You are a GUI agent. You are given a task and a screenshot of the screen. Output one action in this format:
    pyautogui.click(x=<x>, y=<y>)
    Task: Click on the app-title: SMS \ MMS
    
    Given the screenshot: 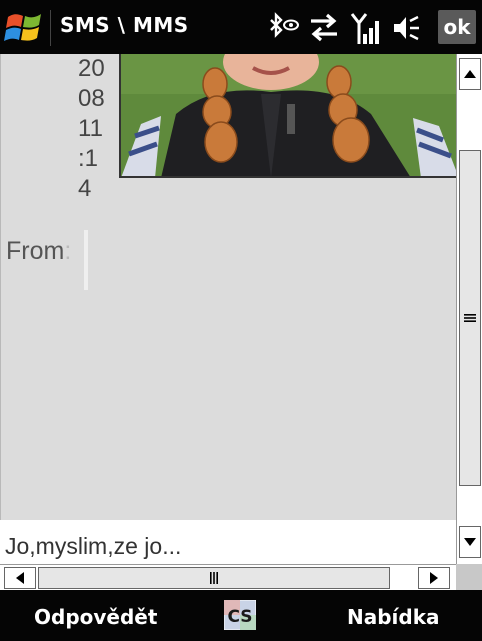 What is the action you would take?
    pyautogui.click(x=124, y=25)
    